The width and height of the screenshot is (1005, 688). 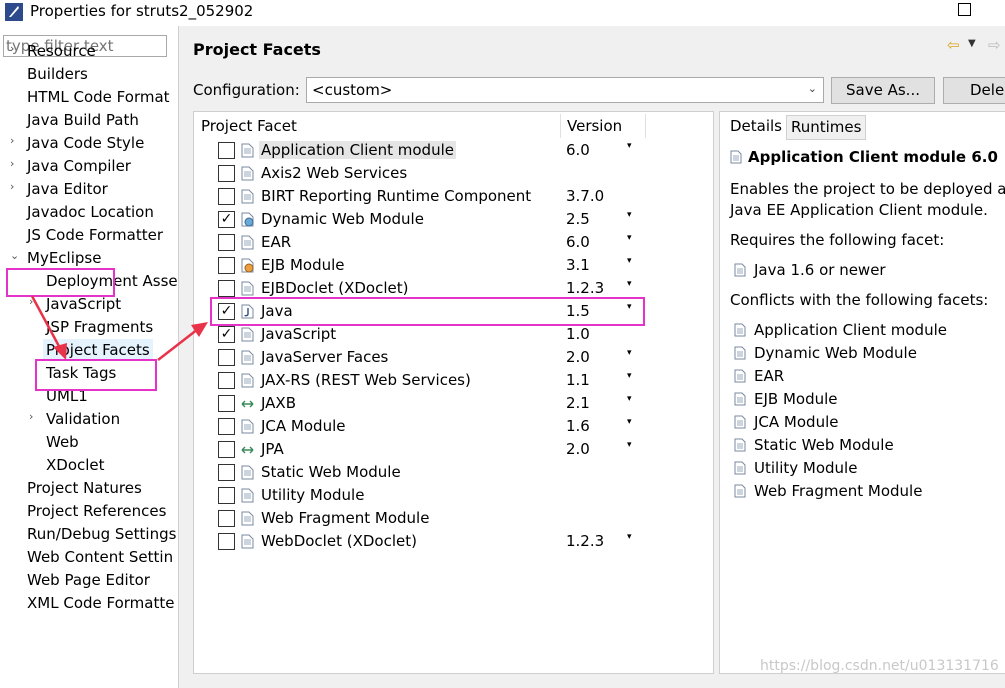 I want to click on annotation-arrows, so click(x=119, y=328).